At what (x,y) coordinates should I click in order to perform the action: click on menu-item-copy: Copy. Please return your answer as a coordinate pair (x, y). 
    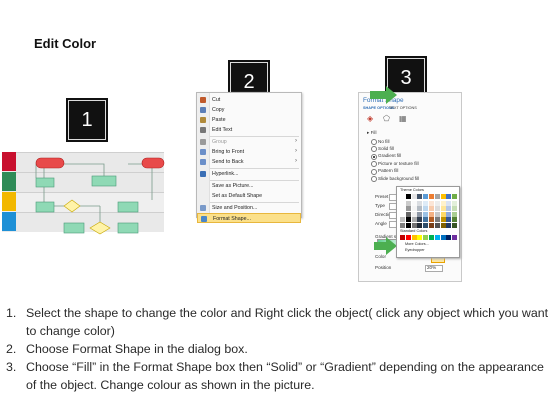
    Looking at the image, I should click on (249, 110).